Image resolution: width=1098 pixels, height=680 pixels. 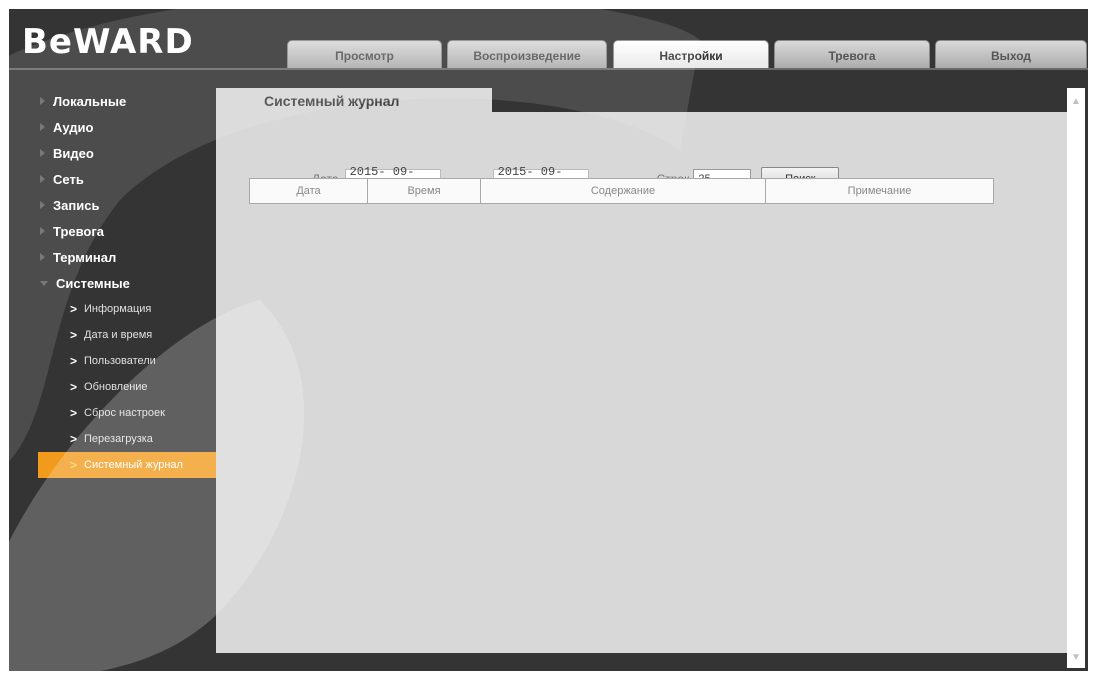 I want to click on sidebar-item-label: Сеть, so click(x=68, y=179).